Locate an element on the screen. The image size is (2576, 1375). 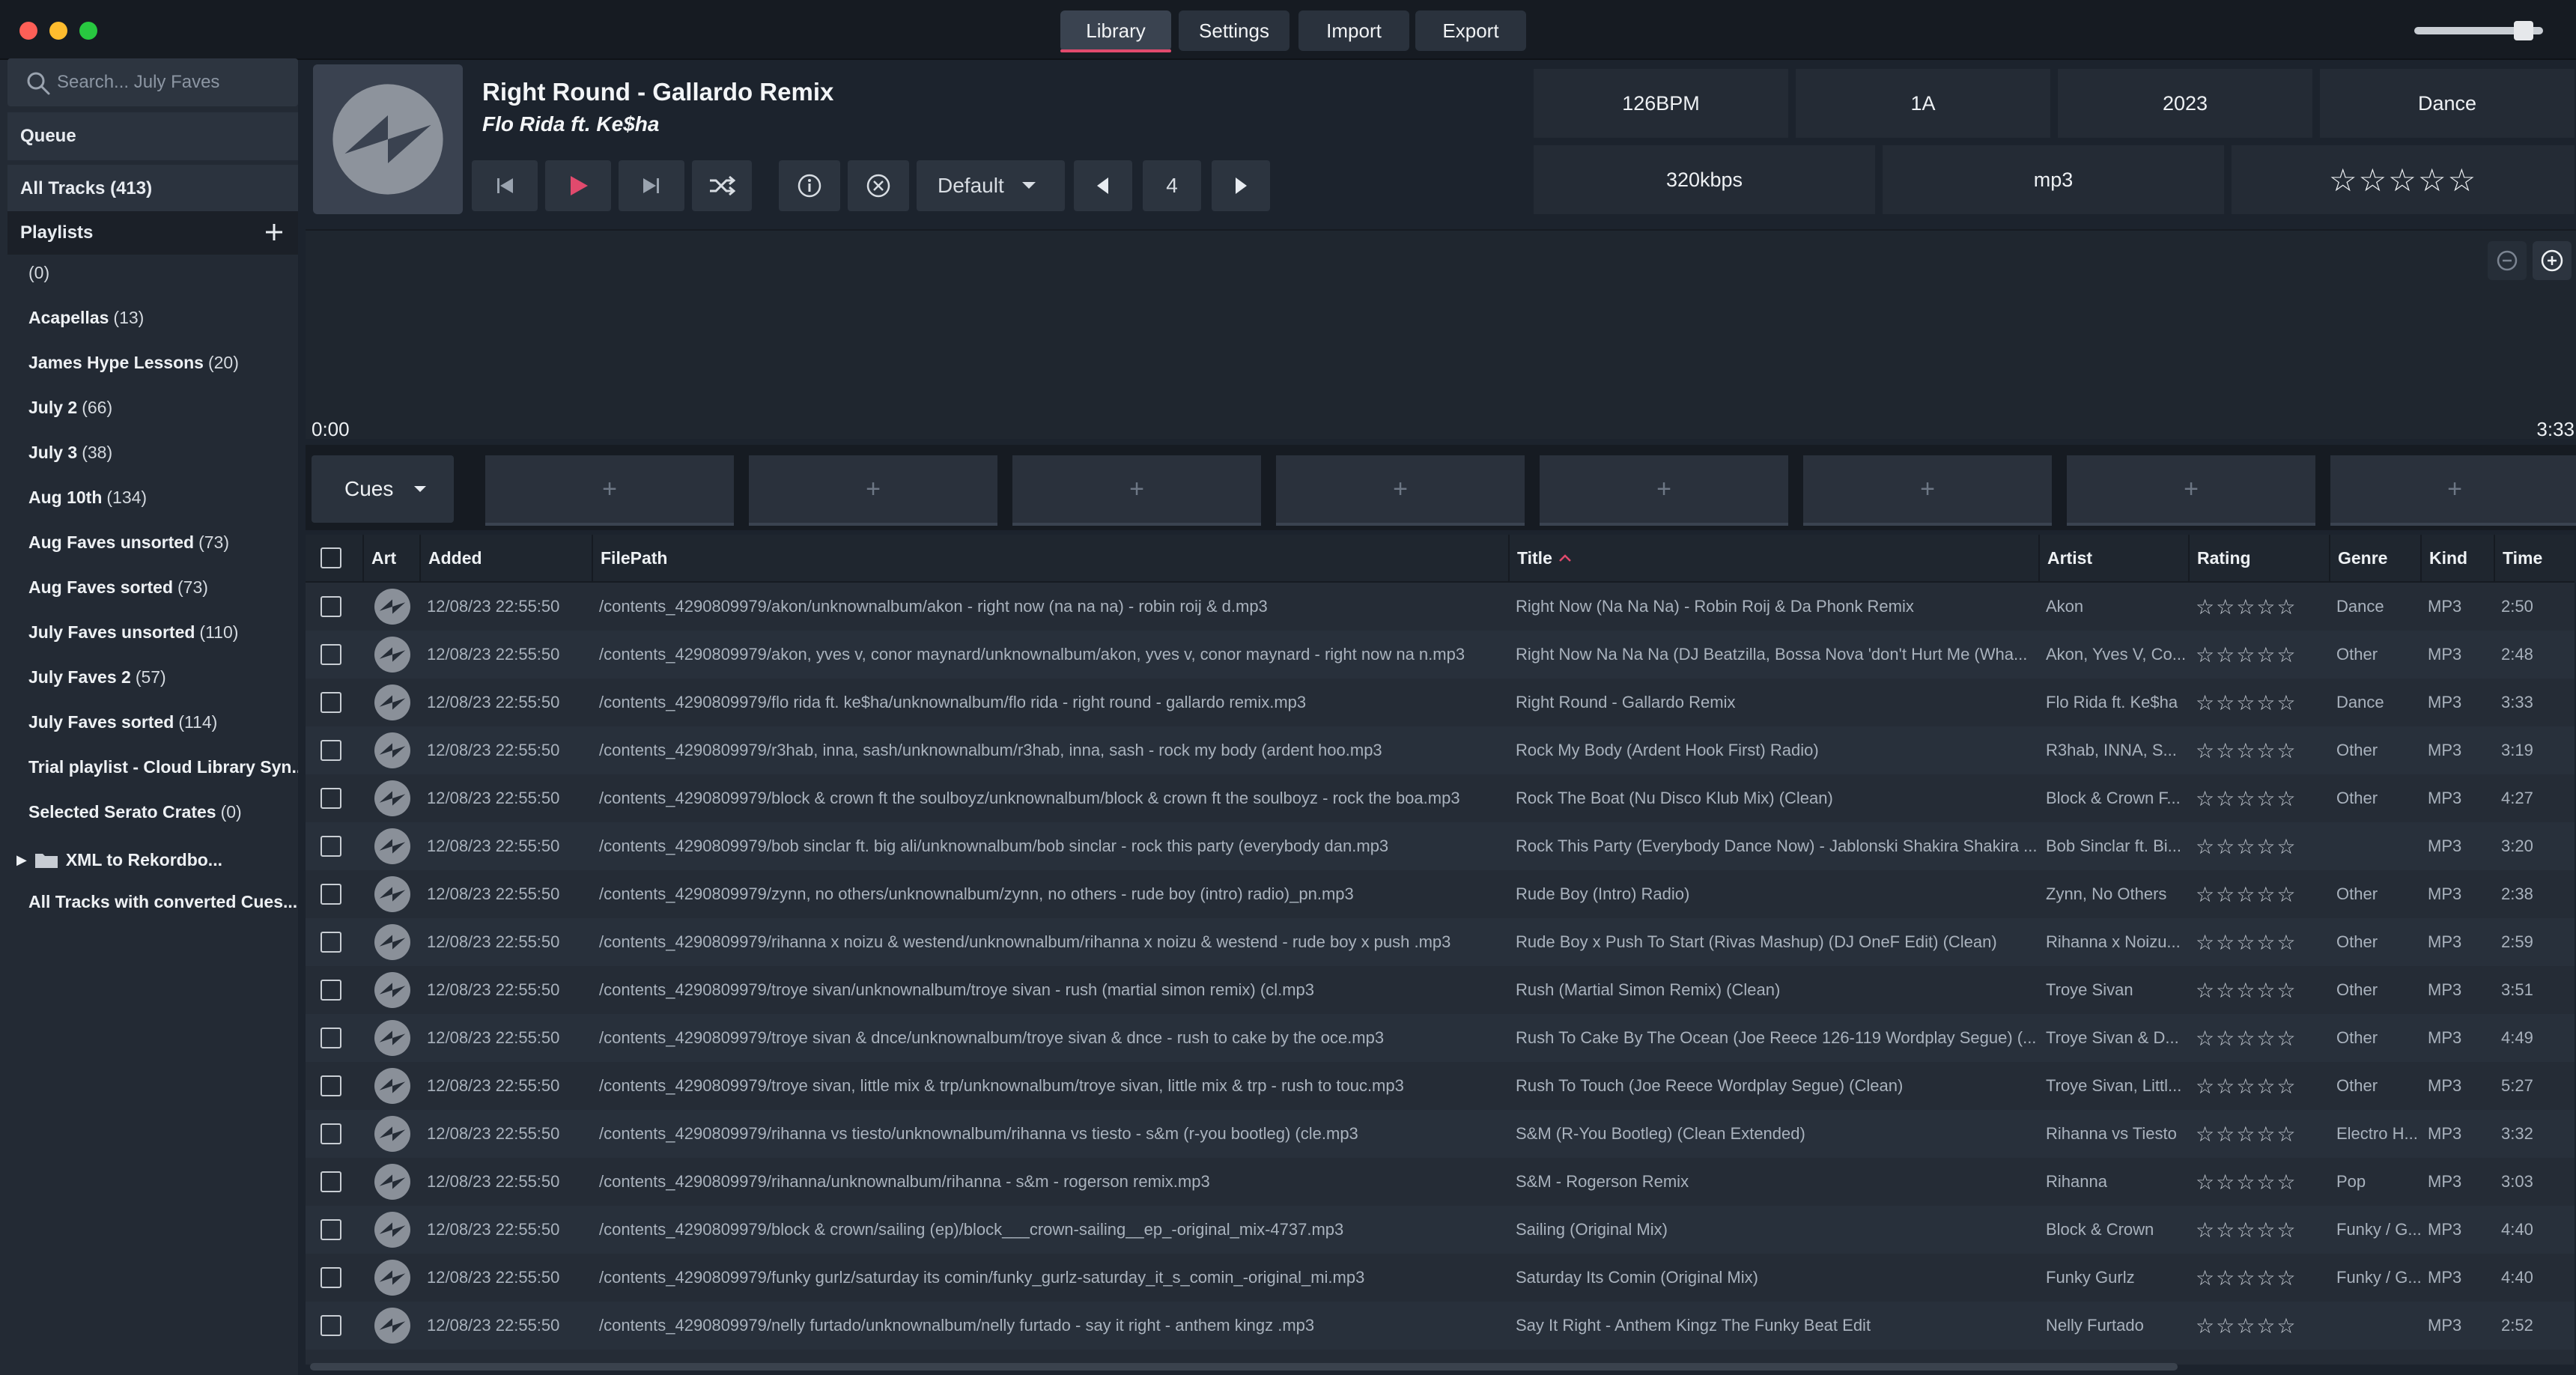
cues-dropdown: Cues is located at coordinates (383, 489).